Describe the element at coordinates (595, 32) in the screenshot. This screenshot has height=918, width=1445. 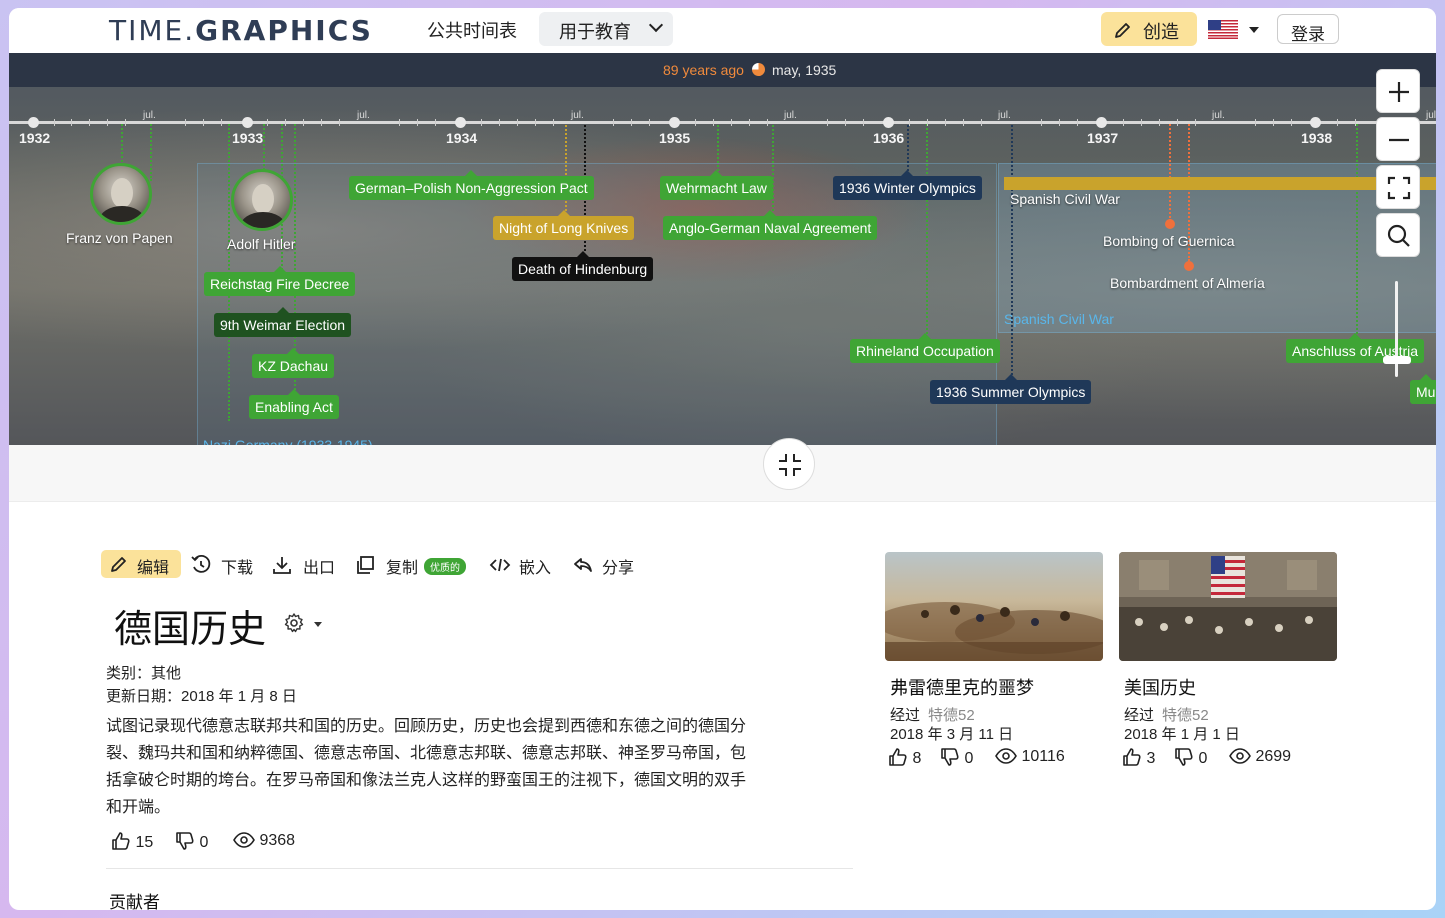
I see `nav-education-label: 用于教育` at that location.